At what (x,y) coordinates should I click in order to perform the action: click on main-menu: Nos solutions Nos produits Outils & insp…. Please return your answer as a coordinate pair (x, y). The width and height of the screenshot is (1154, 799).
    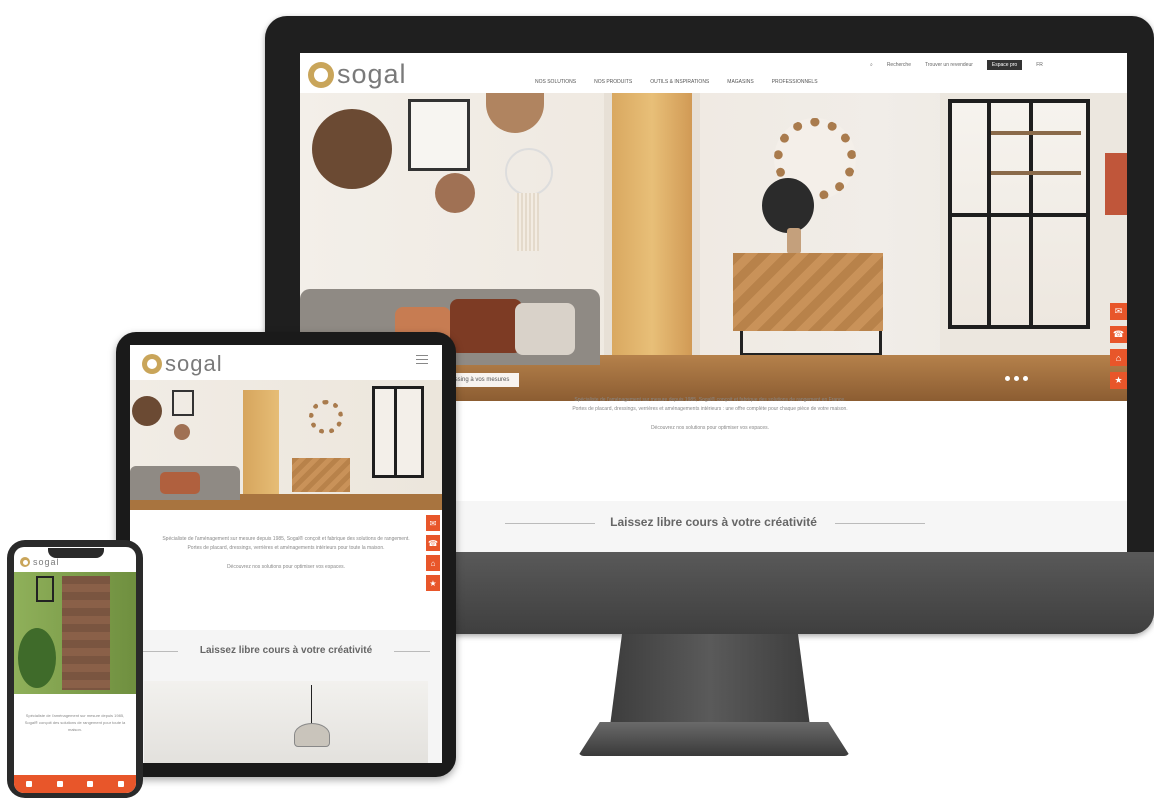
    Looking at the image, I should click on (676, 82).